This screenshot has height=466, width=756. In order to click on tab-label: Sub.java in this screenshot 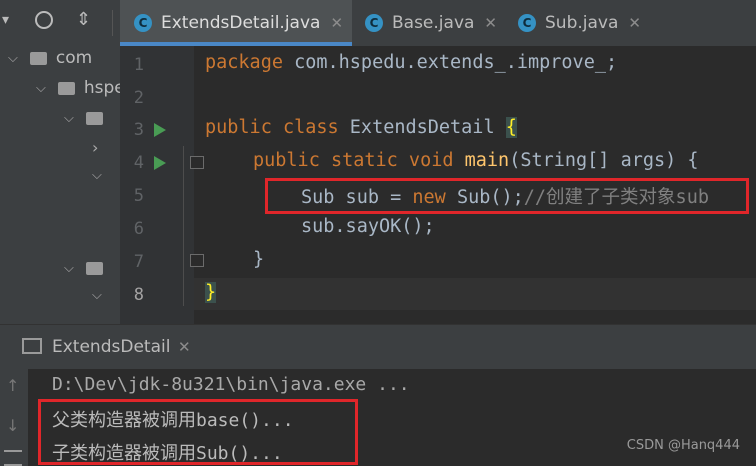, I will do `click(582, 23)`.